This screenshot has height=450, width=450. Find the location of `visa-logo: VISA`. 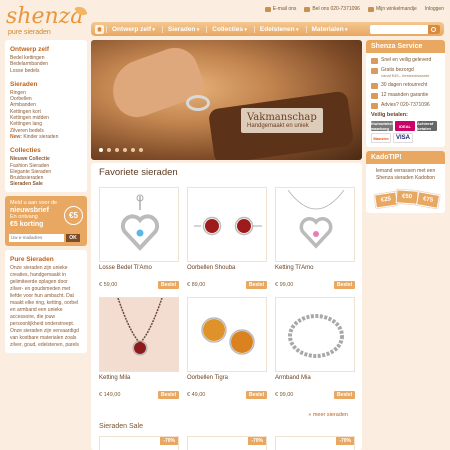

visa-logo: VISA is located at coordinates (403, 138).